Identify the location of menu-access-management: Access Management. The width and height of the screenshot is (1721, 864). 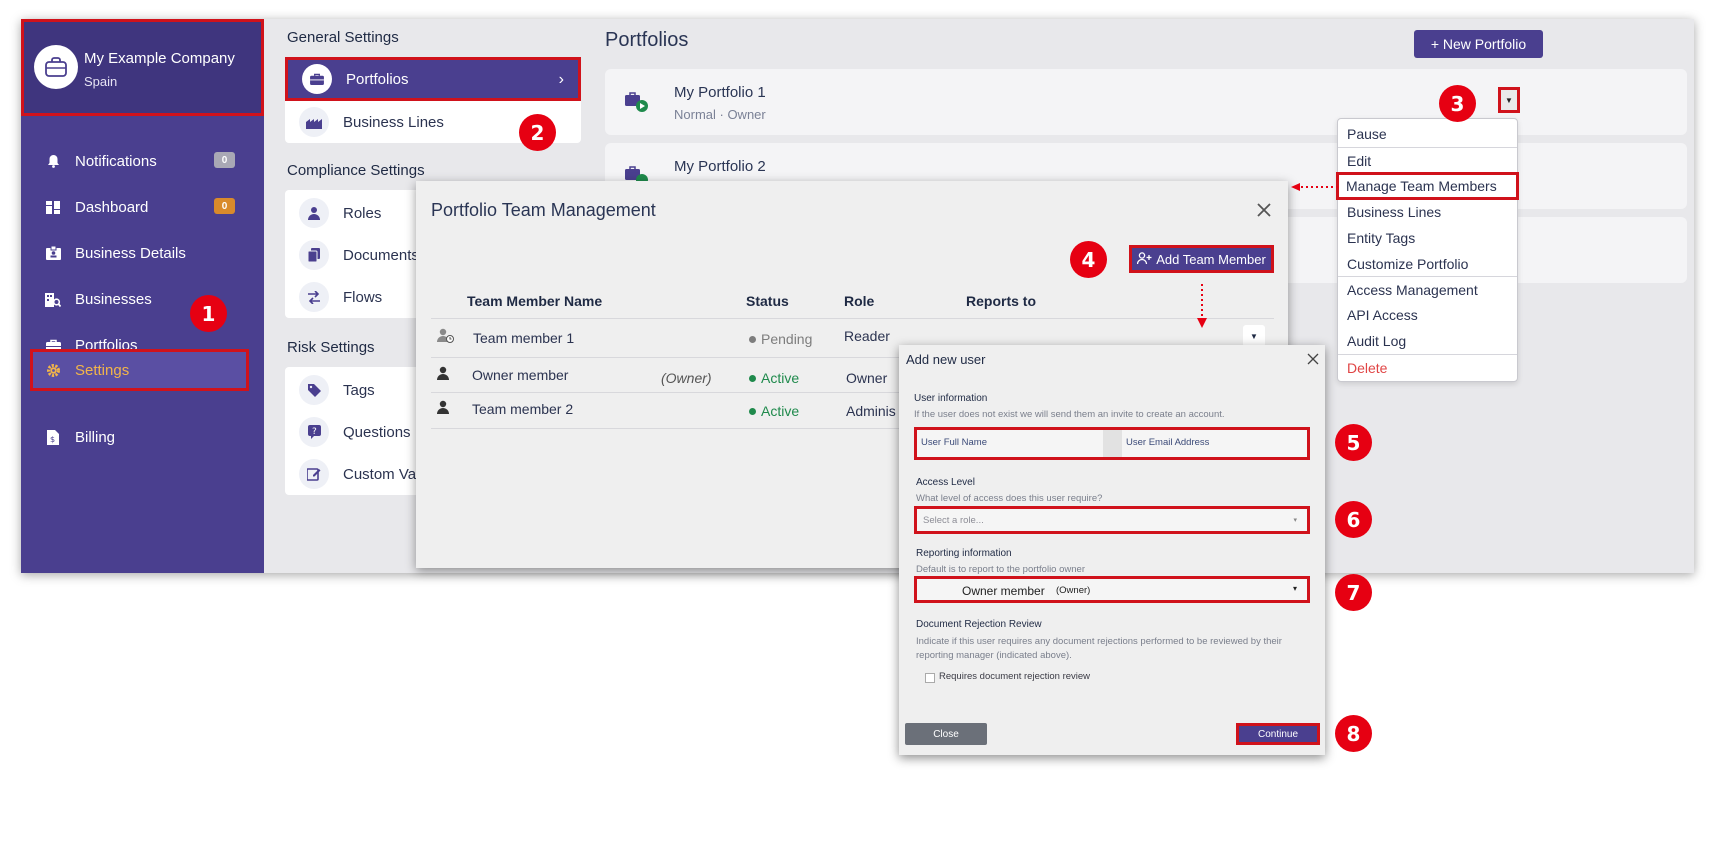
(1427, 290).